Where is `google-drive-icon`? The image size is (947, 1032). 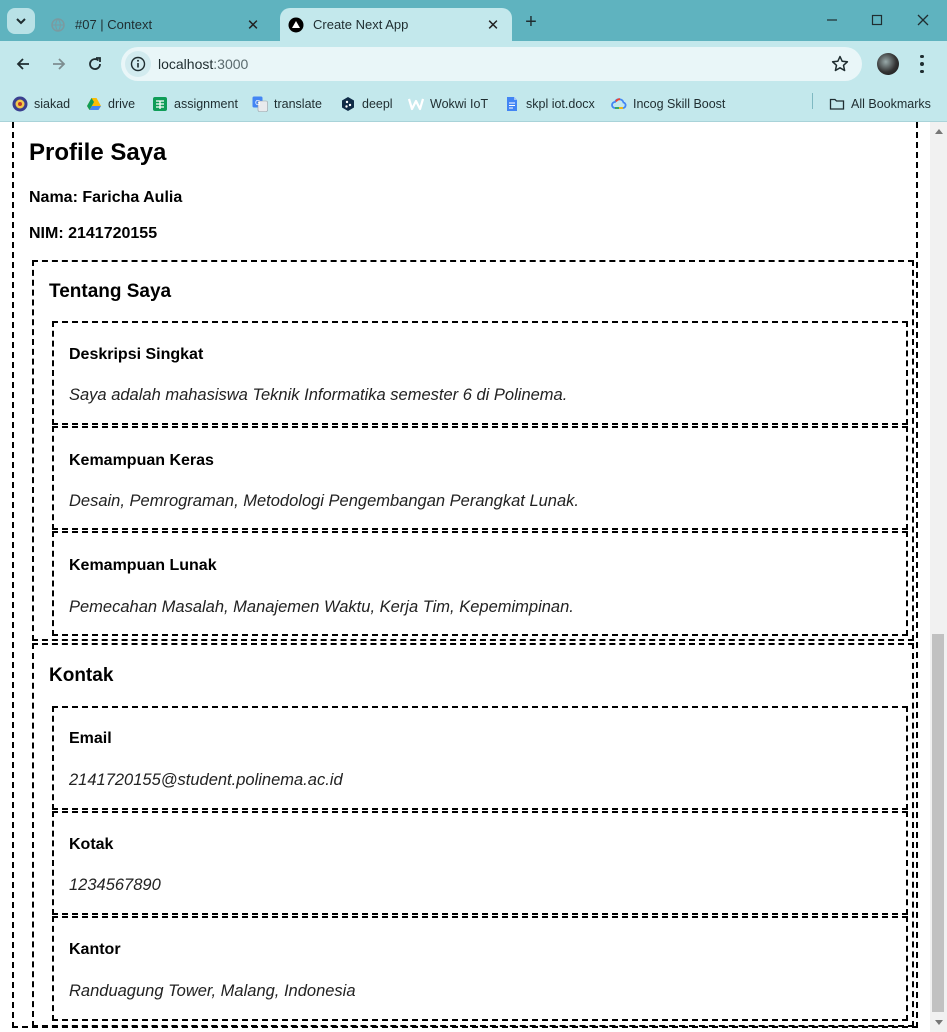
google-drive-icon is located at coordinates (94, 104).